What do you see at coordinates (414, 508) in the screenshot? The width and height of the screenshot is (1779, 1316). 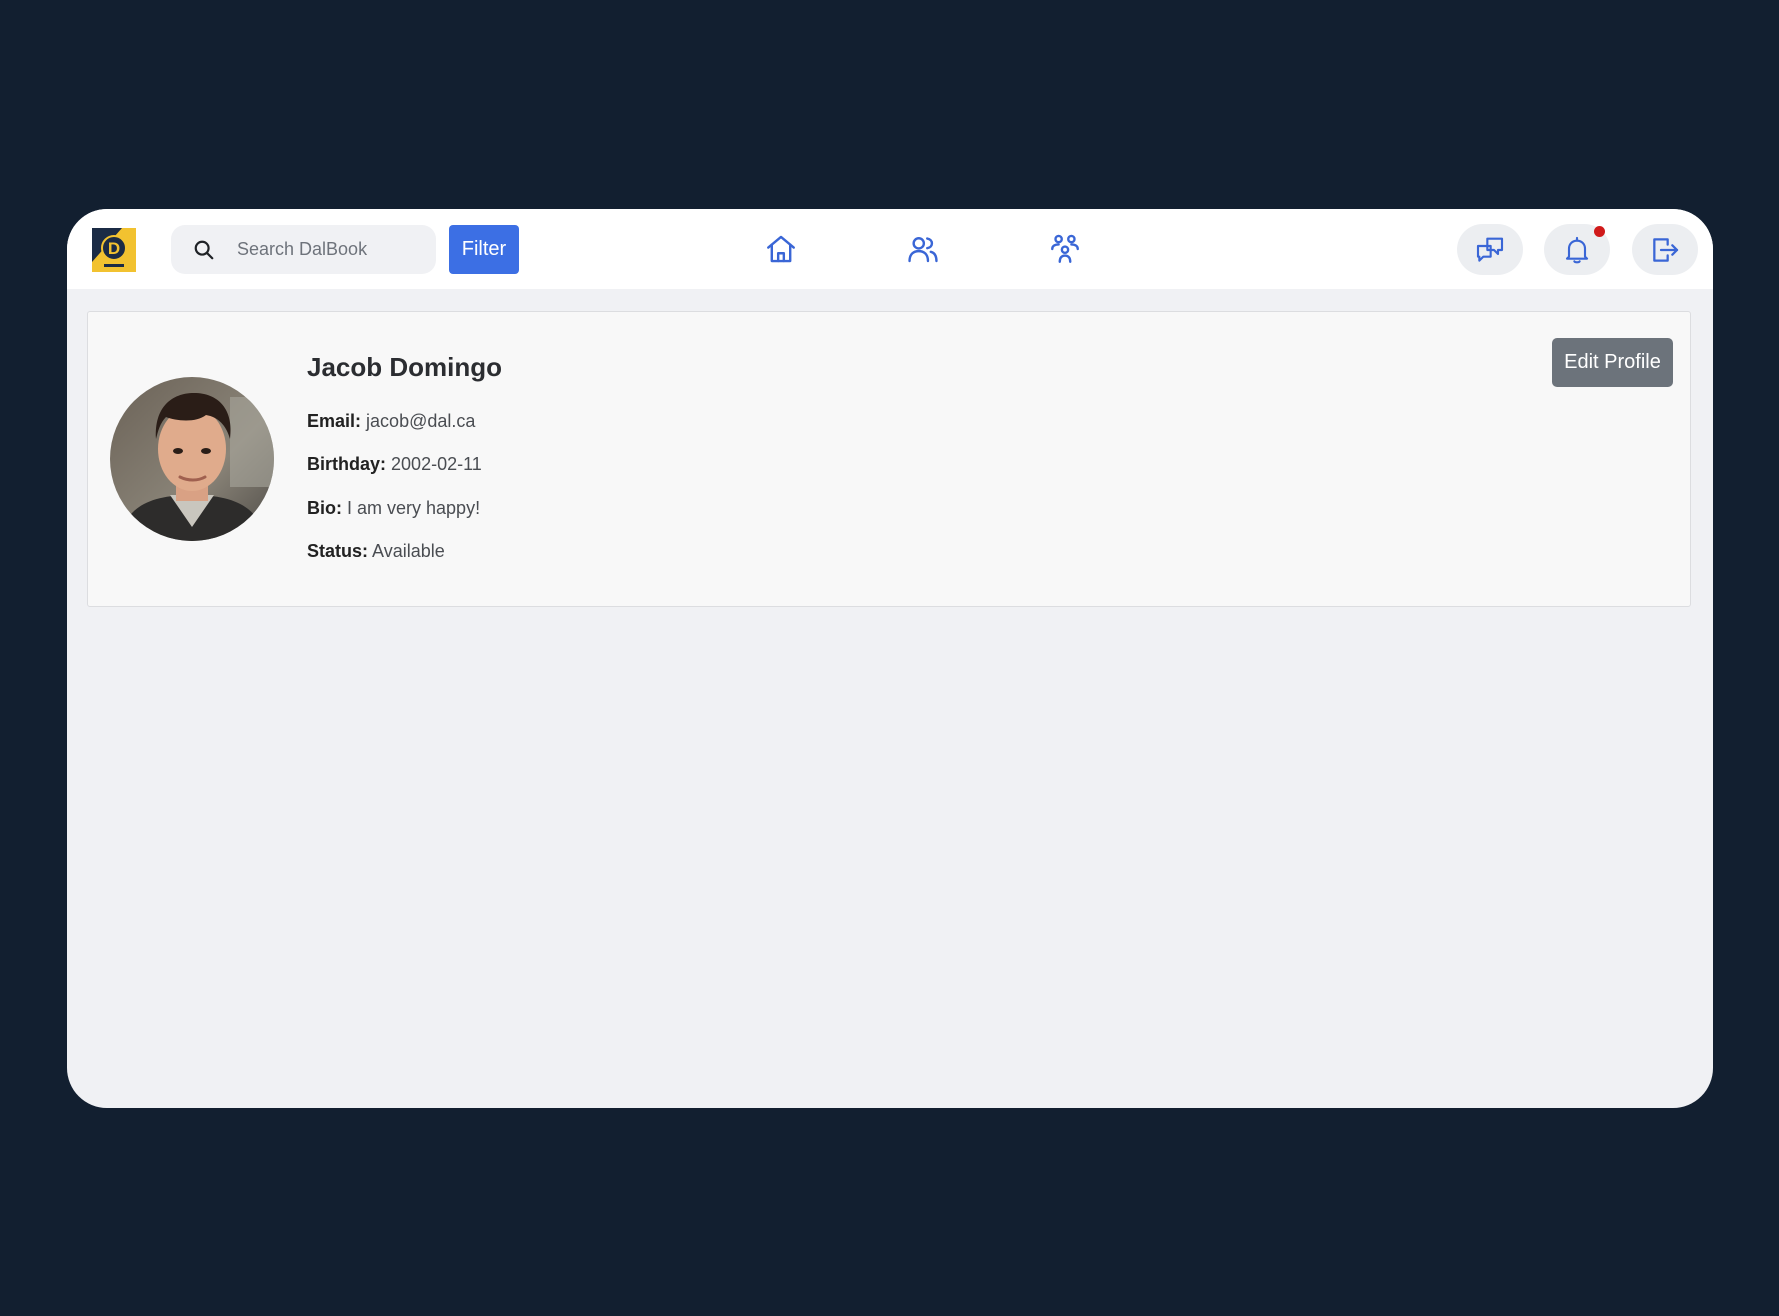 I see `bio-value: I am very happy!` at bounding box center [414, 508].